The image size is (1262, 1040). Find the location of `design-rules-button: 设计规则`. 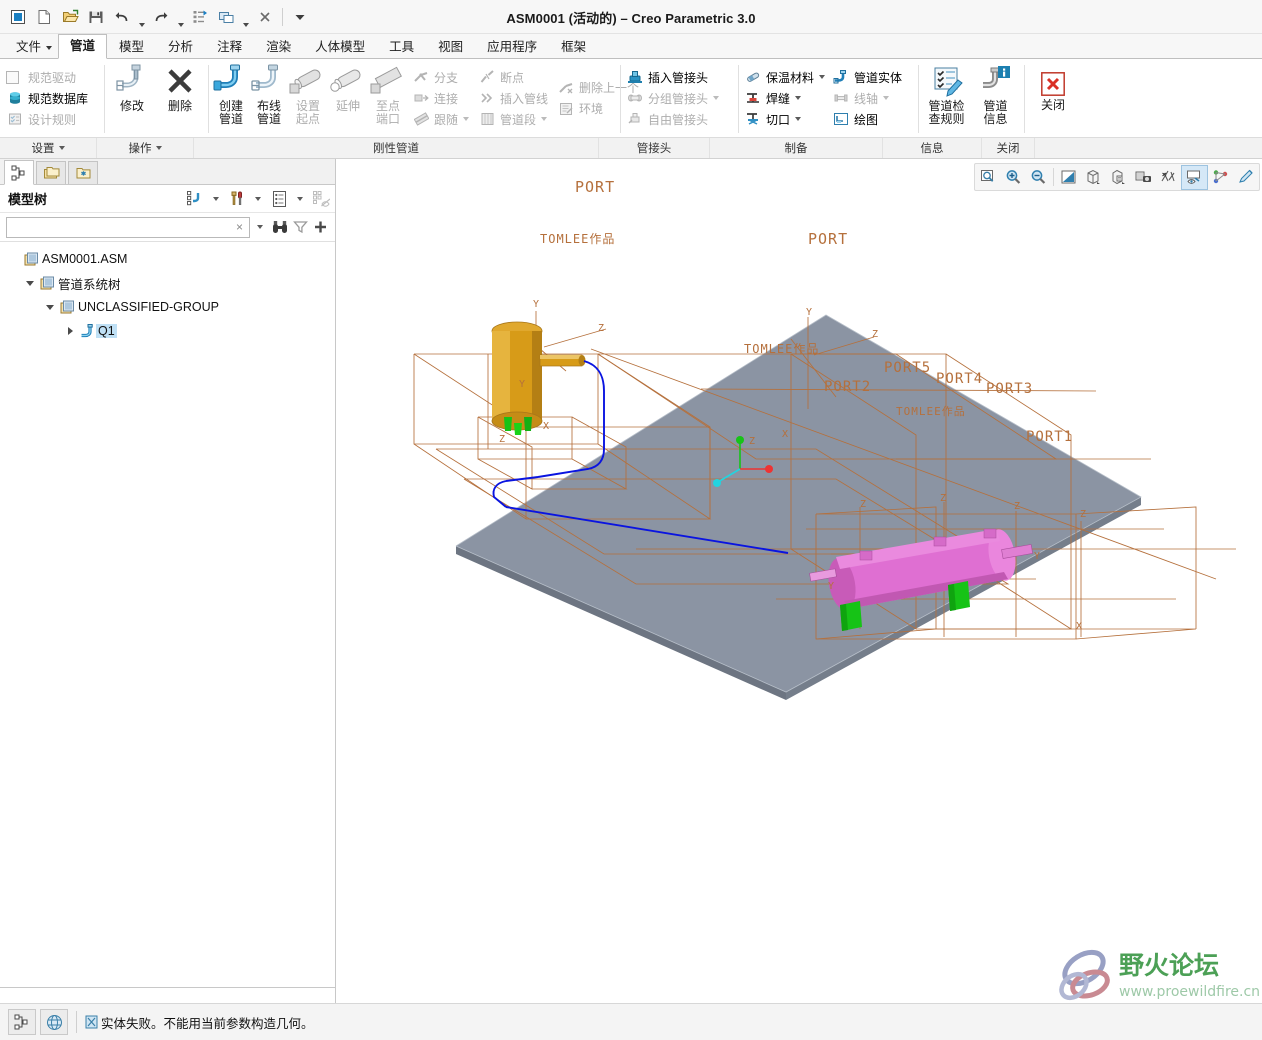

design-rules-button: 设计规则 is located at coordinates (52, 119).